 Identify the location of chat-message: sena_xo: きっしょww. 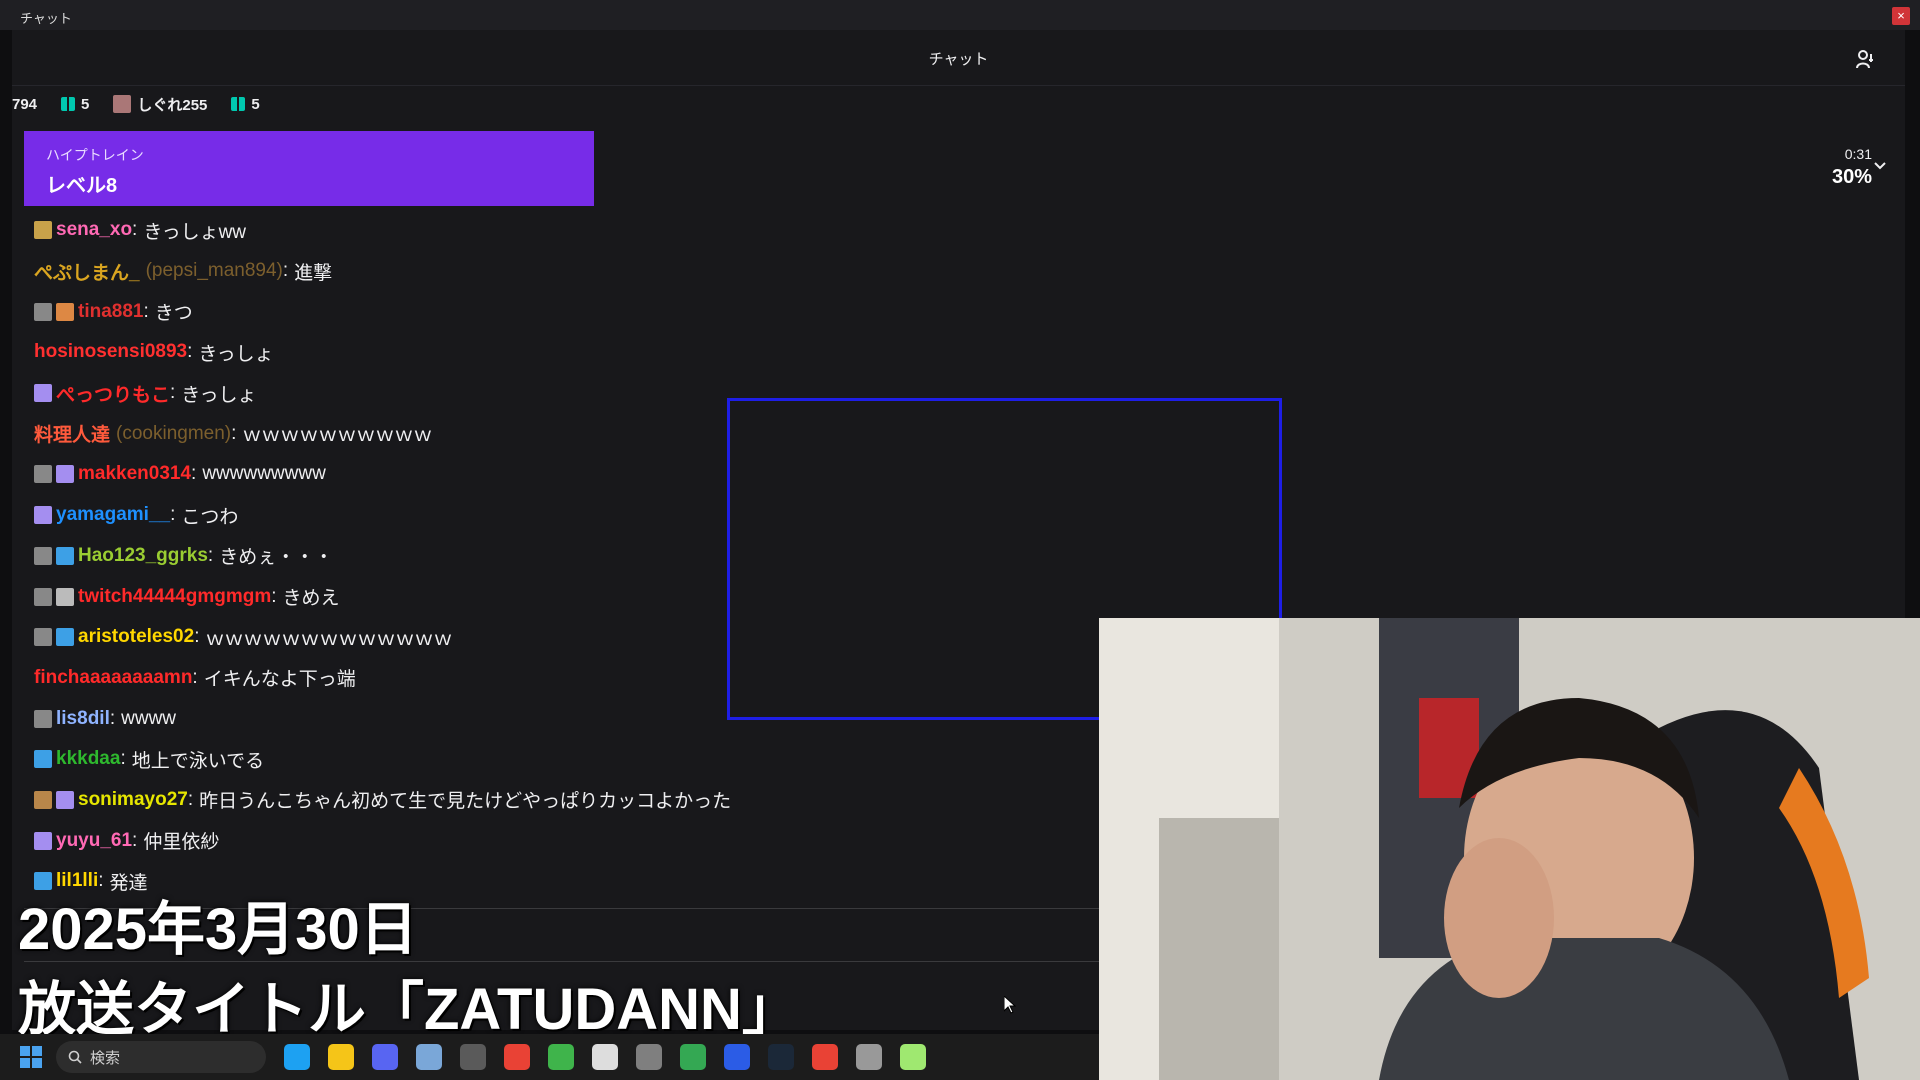
(564, 230).